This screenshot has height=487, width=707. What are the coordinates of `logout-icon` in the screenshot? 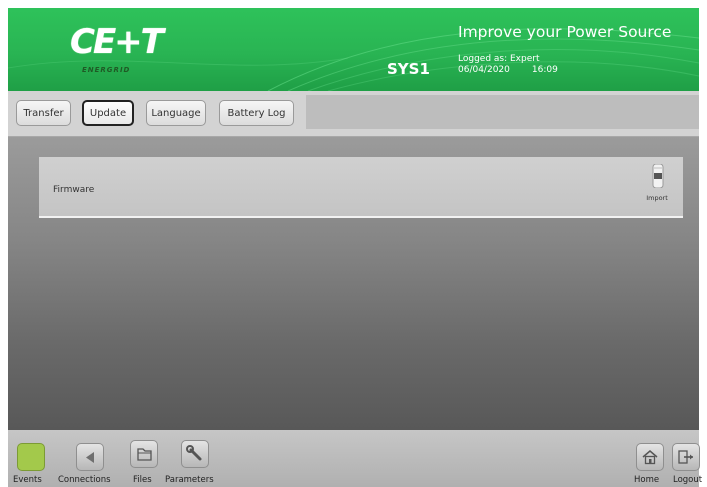 It's located at (686, 457).